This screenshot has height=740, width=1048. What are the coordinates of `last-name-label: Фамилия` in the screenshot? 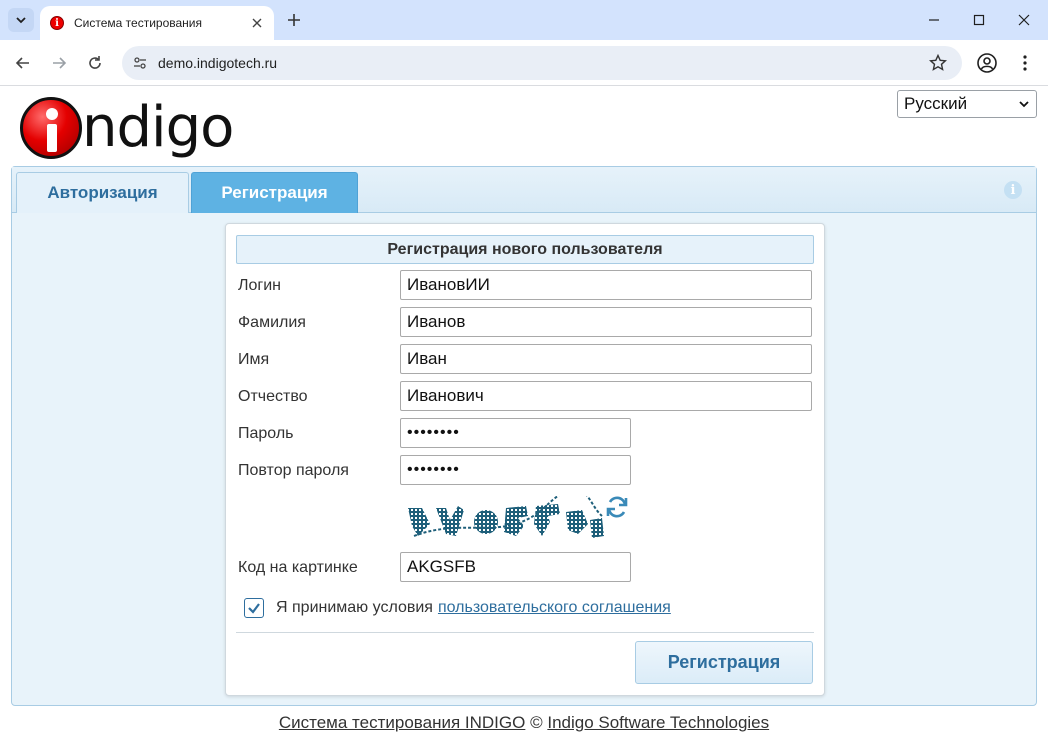 It's located at (272, 322).